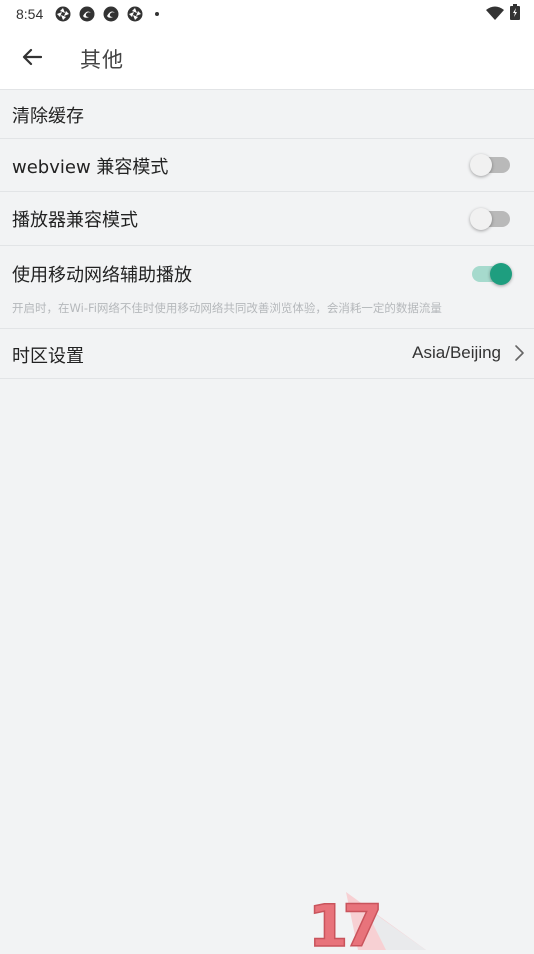 This screenshot has height=954, width=534. I want to click on timezone-label: 时区设置, so click(48, 356).